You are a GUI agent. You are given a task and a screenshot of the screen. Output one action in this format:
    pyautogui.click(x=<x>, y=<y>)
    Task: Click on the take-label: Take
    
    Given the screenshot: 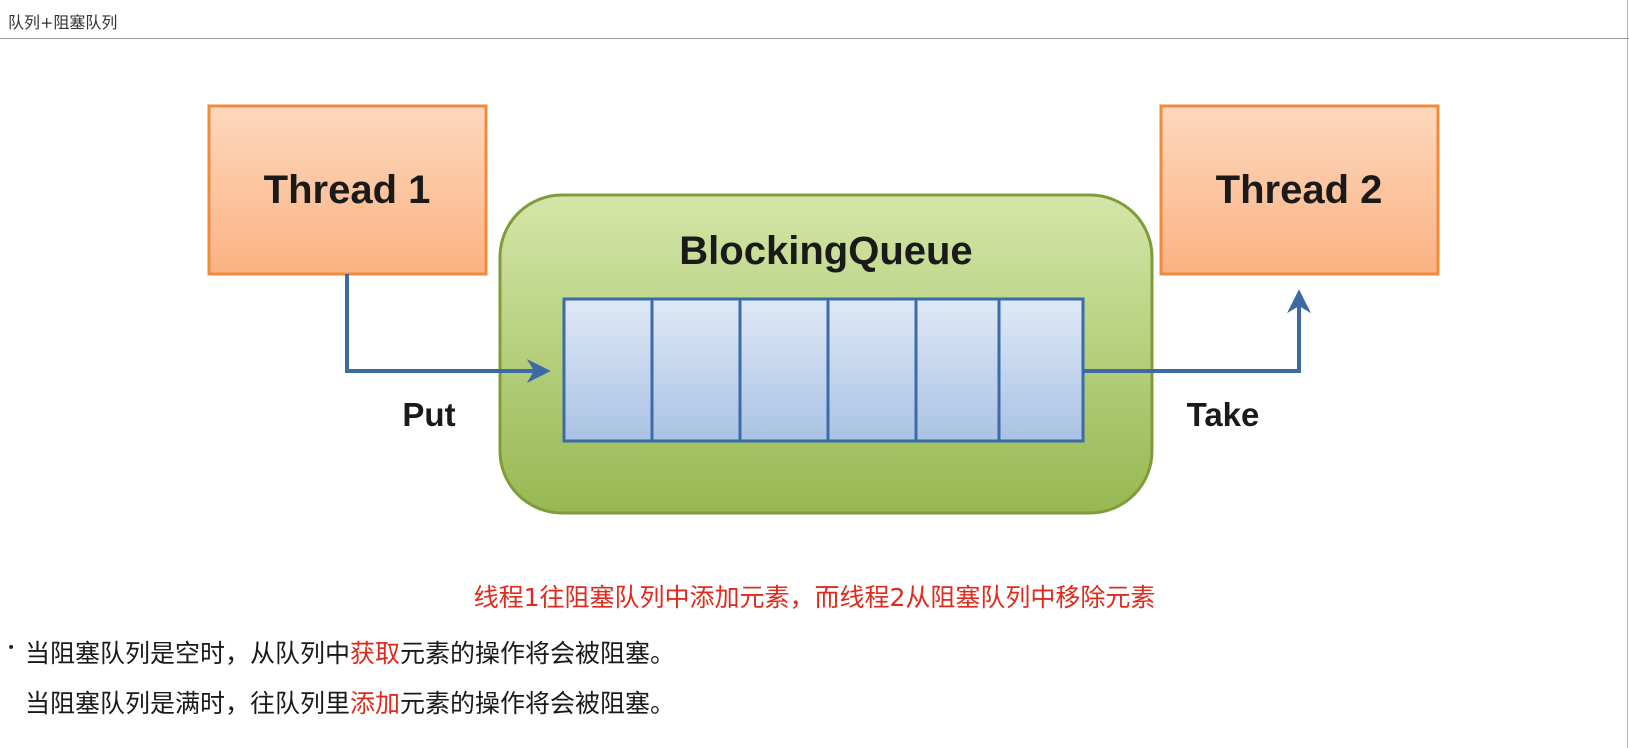 What is the action you would take?
    pyautogui.click(x=1223, y=414)
    